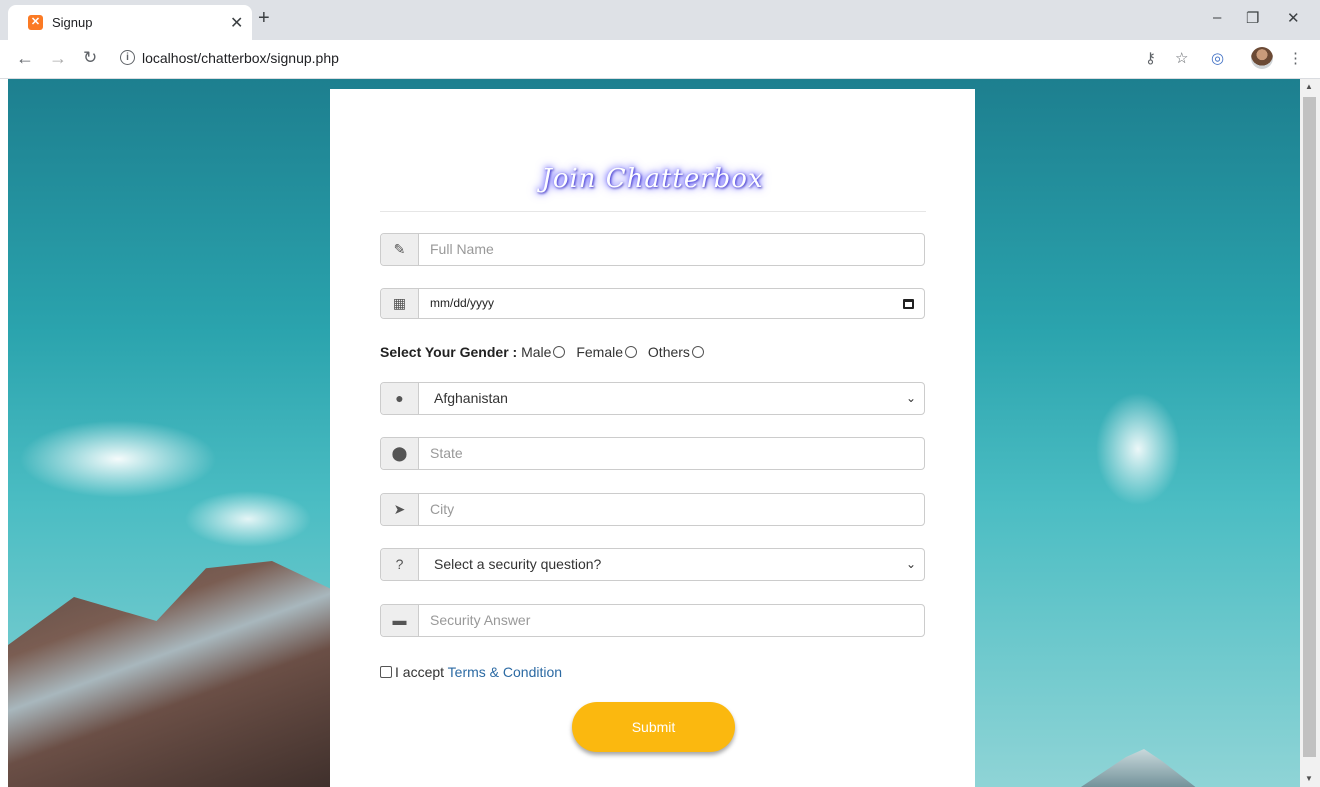  Describe the element at coordinates (631, 352) in the screenshot. I see `gender-female-radio` at that location.